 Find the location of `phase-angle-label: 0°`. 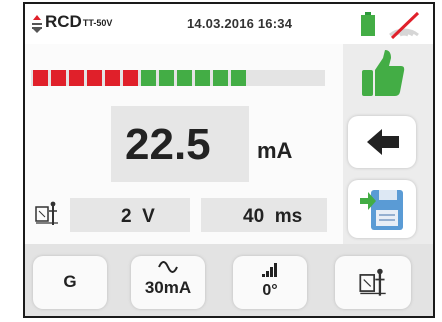

phase-angle-label: 0° is located at coordinates (270, 290).